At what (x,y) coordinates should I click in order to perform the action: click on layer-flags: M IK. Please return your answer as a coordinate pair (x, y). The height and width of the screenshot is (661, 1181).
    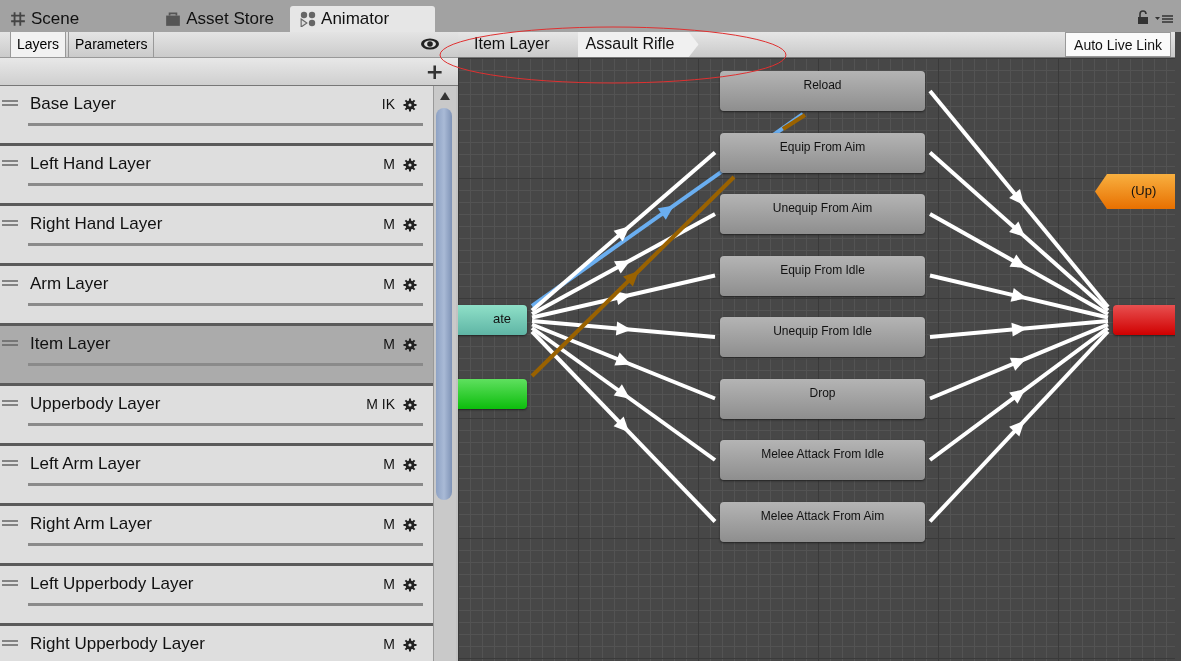
    Looking at the image, I should click on (380, 403).